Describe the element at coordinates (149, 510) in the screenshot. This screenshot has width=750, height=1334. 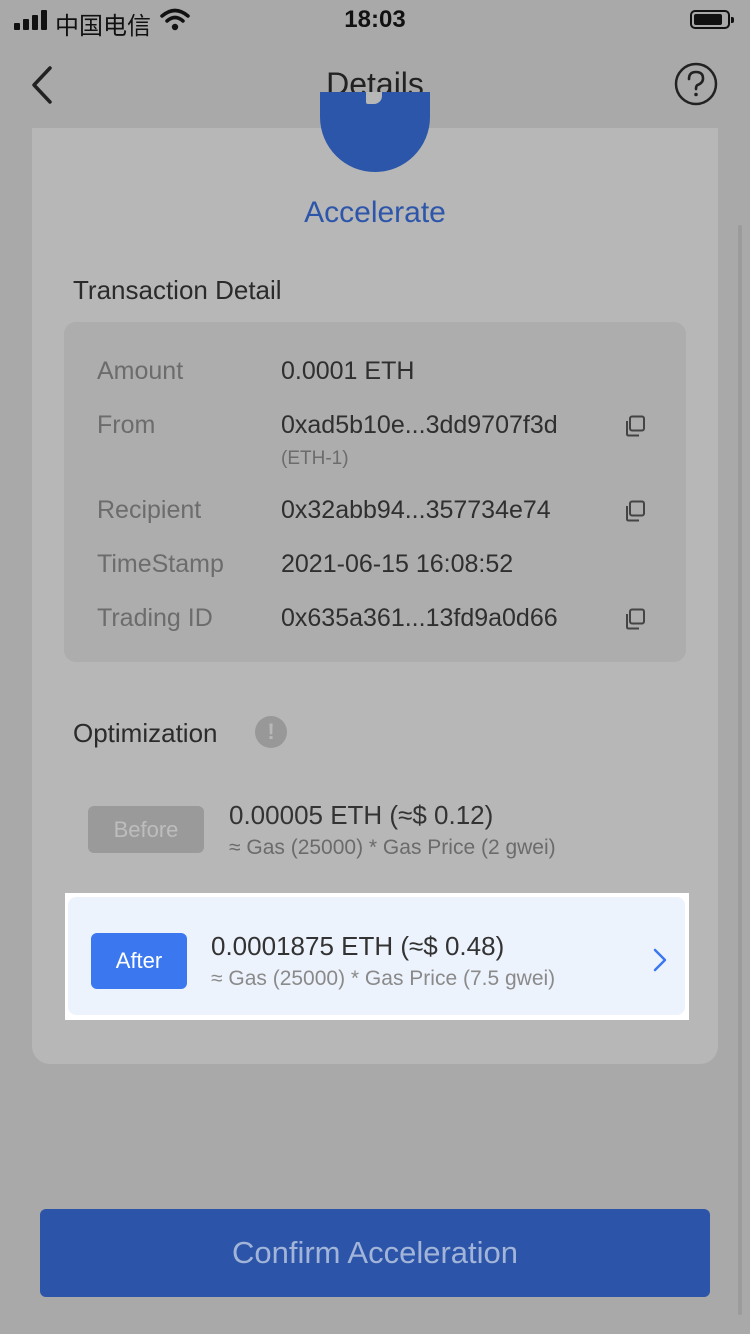
I see `recipient-label: Recipient` at that location.